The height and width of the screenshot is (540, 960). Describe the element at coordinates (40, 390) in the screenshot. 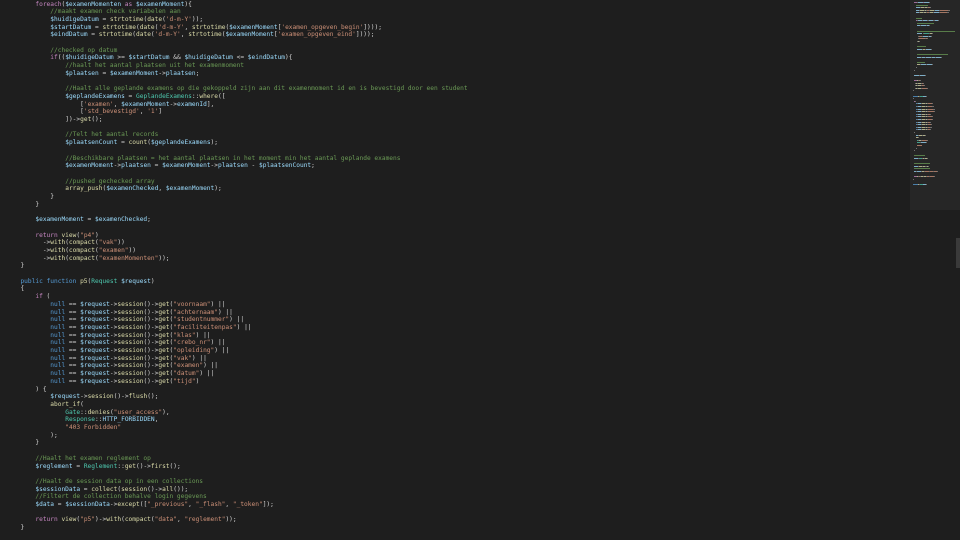

I see `code-line: ) {` at that location.